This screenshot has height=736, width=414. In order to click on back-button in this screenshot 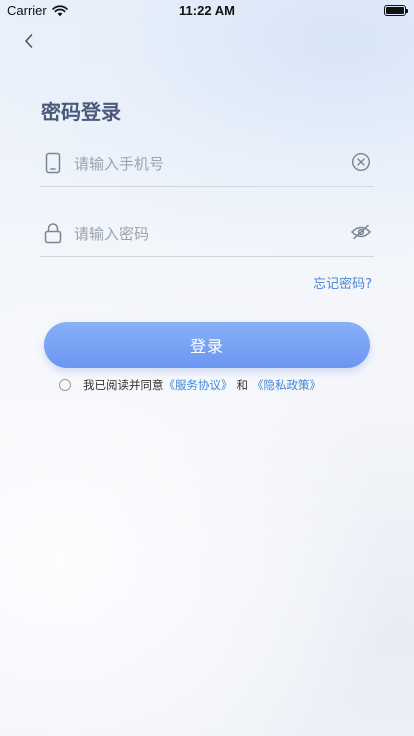, I will do `click(29, 43)`.